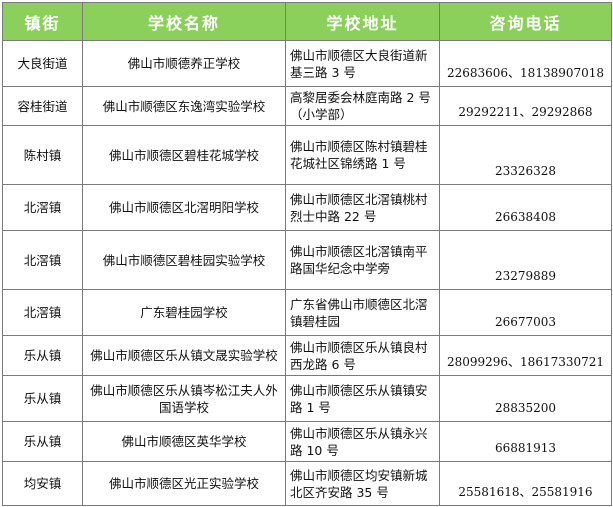 The height and width of the screenshot is (507, 613). What do you see at coordinates (184, 207) in the screenshot?
I see `school-cell: 佛山市顺德区北滘明阳学校` at bounding box center [184, 207].